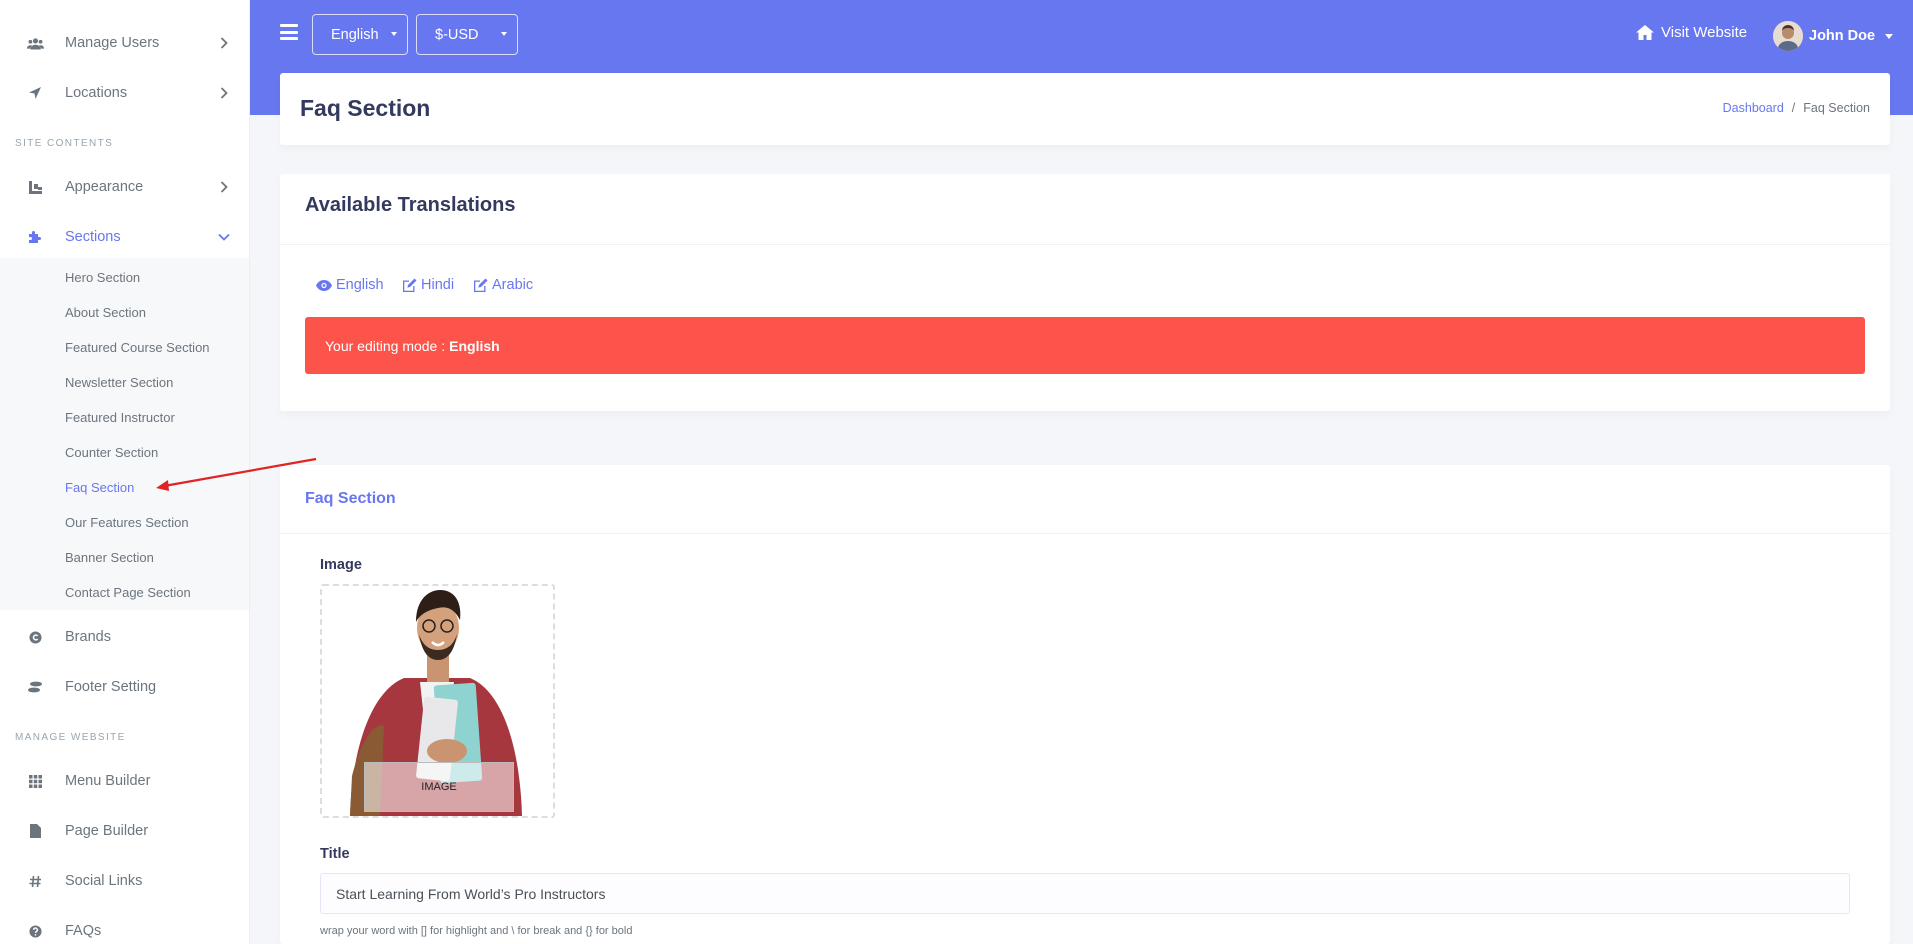 This screenshot has width=1913, height=944. Describe the element at coordinates (96, 93) in the screenshot. I see `sidebar-item-label: Locations` at that location.